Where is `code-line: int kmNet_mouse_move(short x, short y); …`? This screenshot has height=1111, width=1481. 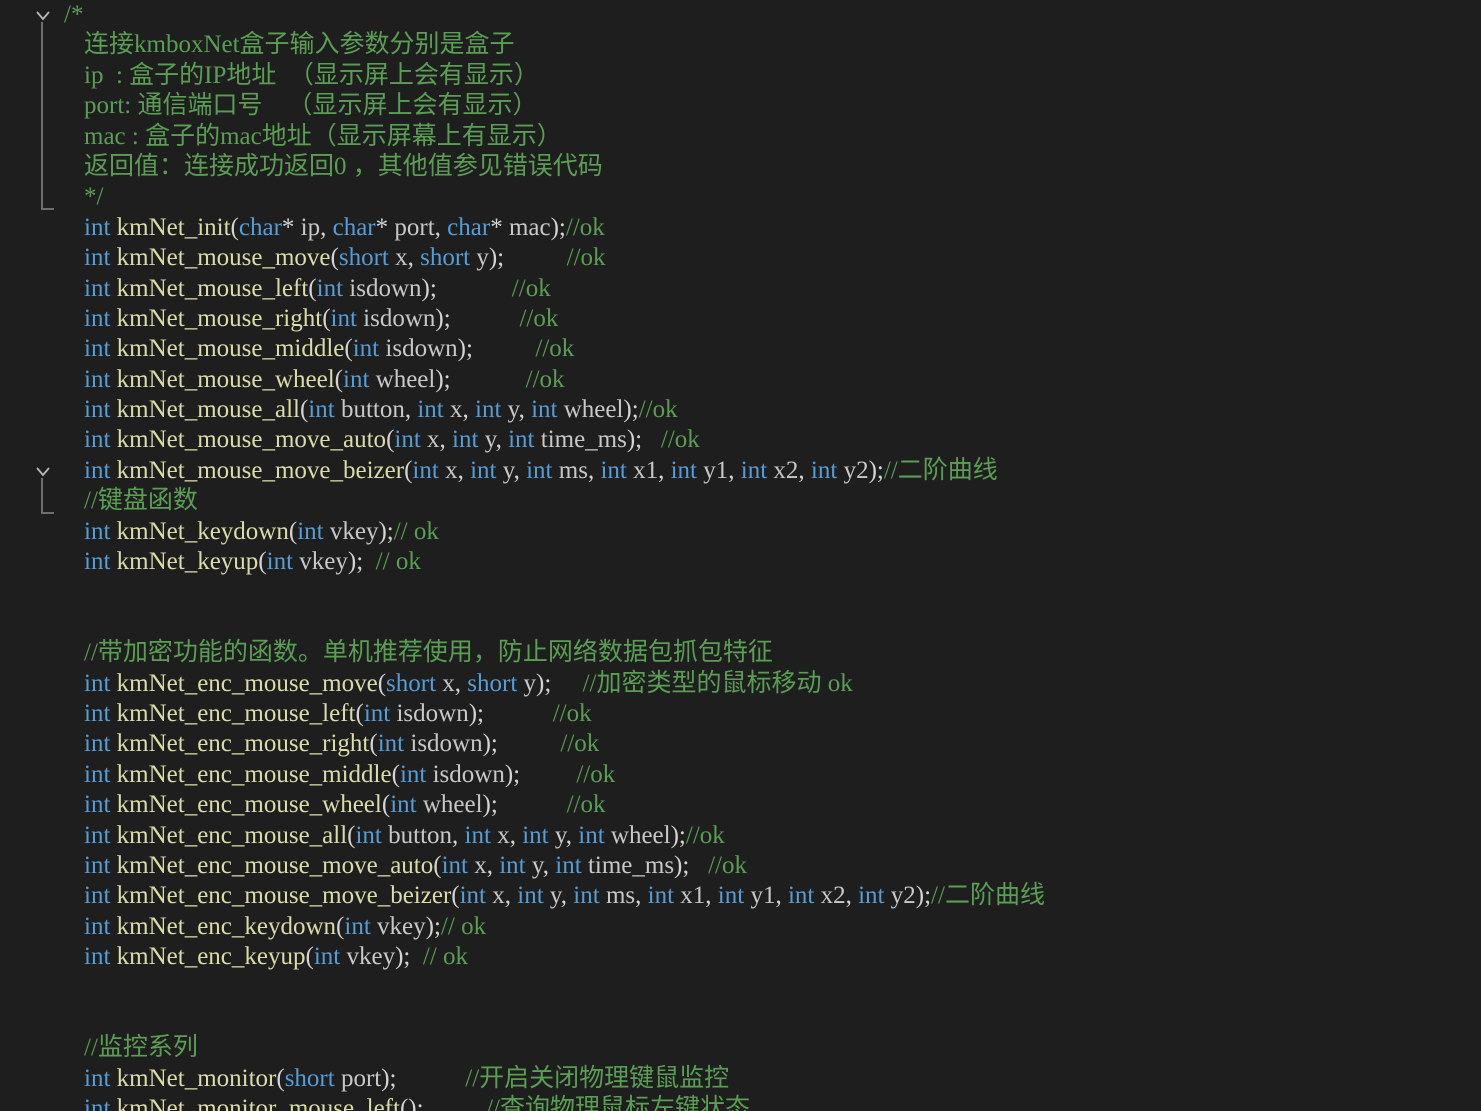
code-line: int kmNet_mouse_move(short x, short y); … is located at coordinates (772, 258).